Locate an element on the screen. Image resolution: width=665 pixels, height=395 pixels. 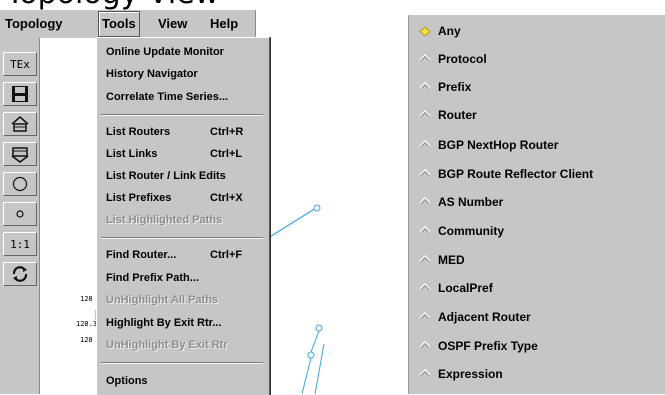
side-toolbar: TEx 1:1 is located at coordinates (20, 216).